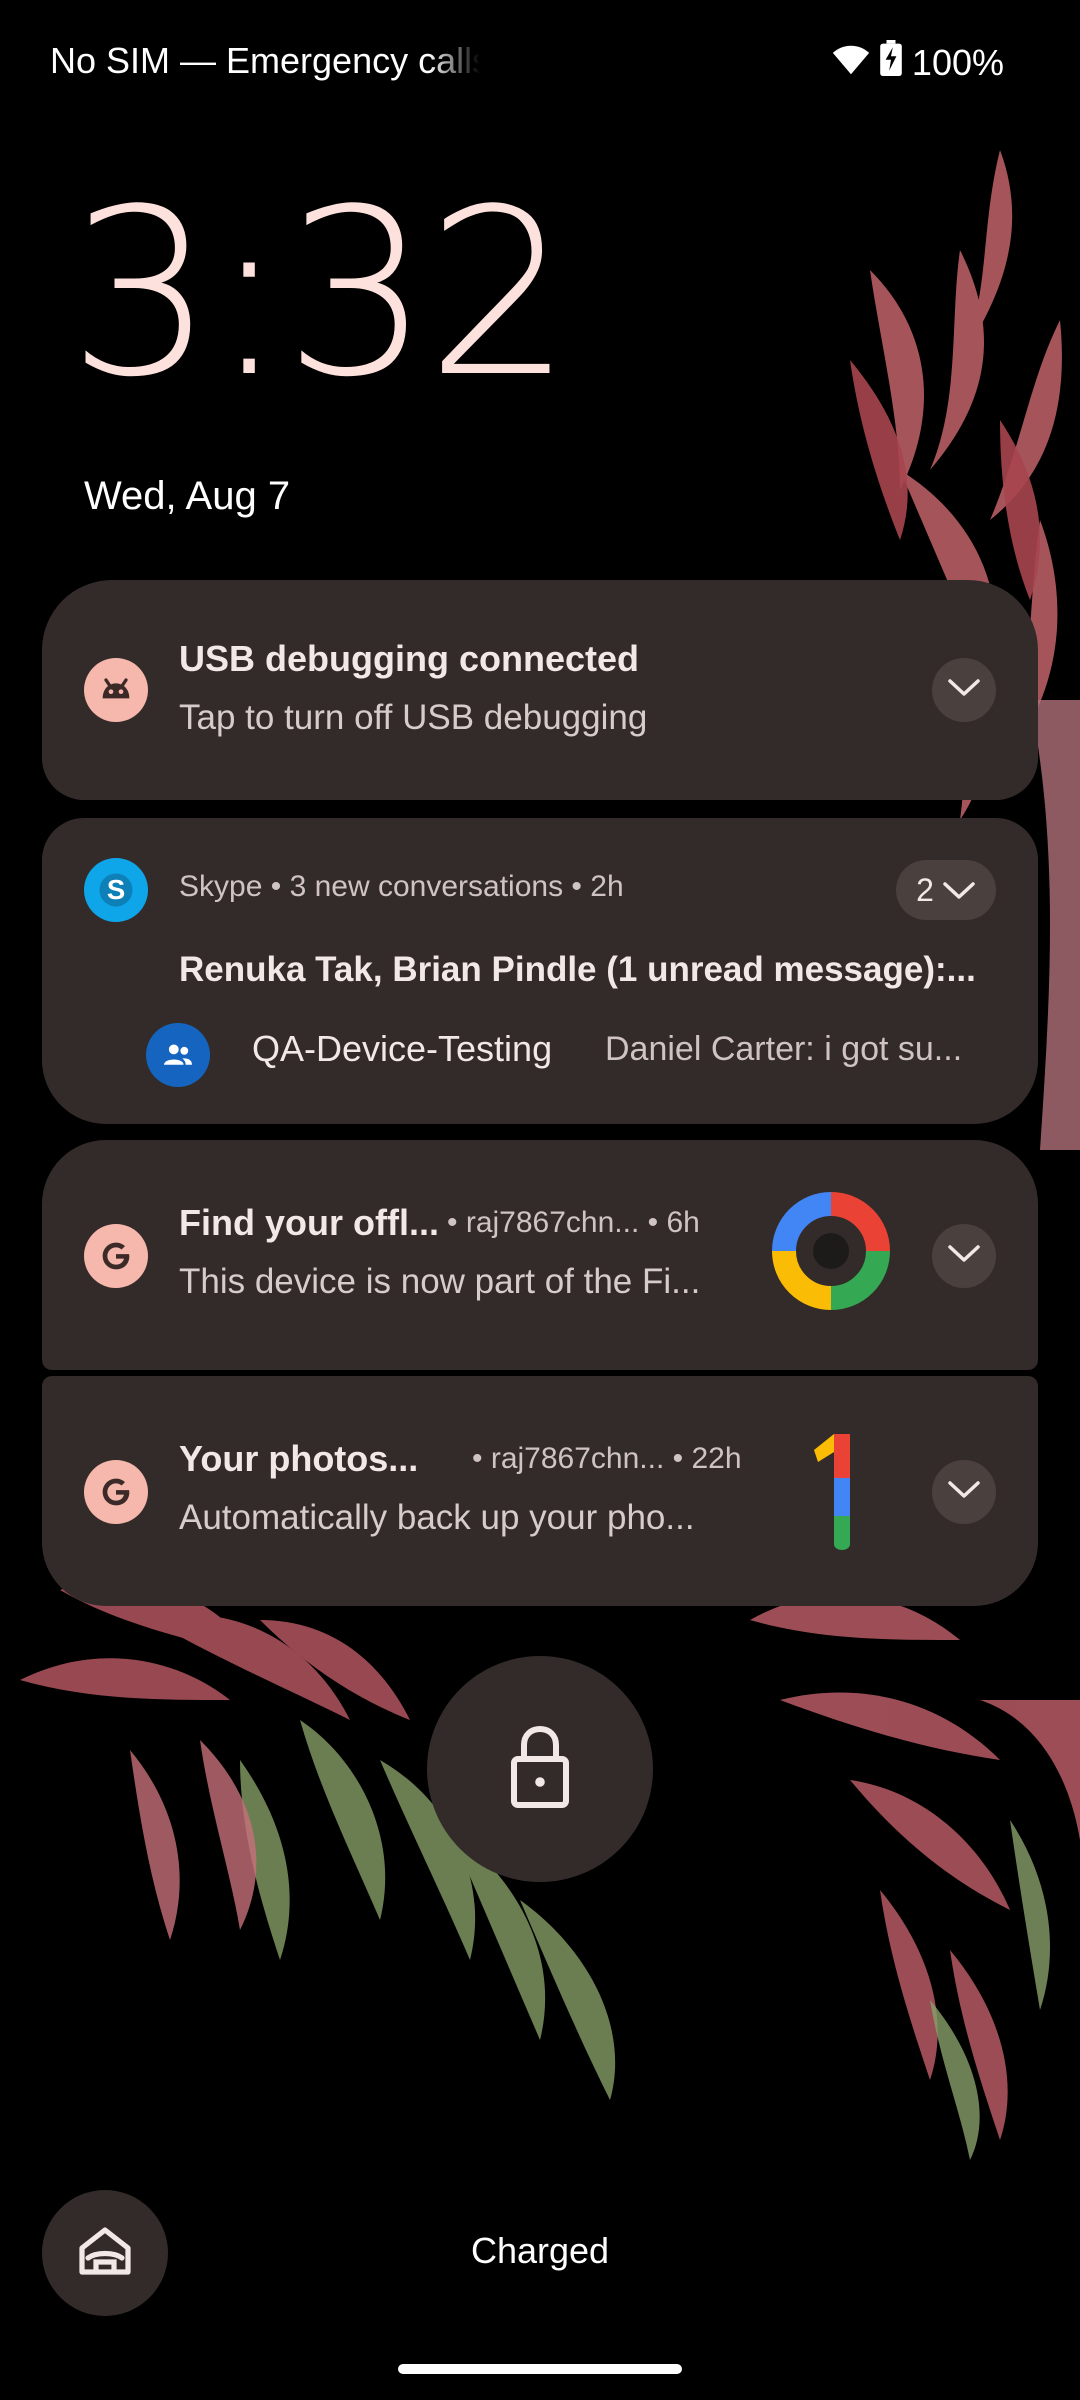  What do you see at coordinates (116, 690) in the screenshot?
I see `android-debug-icon` at bounding box center [116, 690].